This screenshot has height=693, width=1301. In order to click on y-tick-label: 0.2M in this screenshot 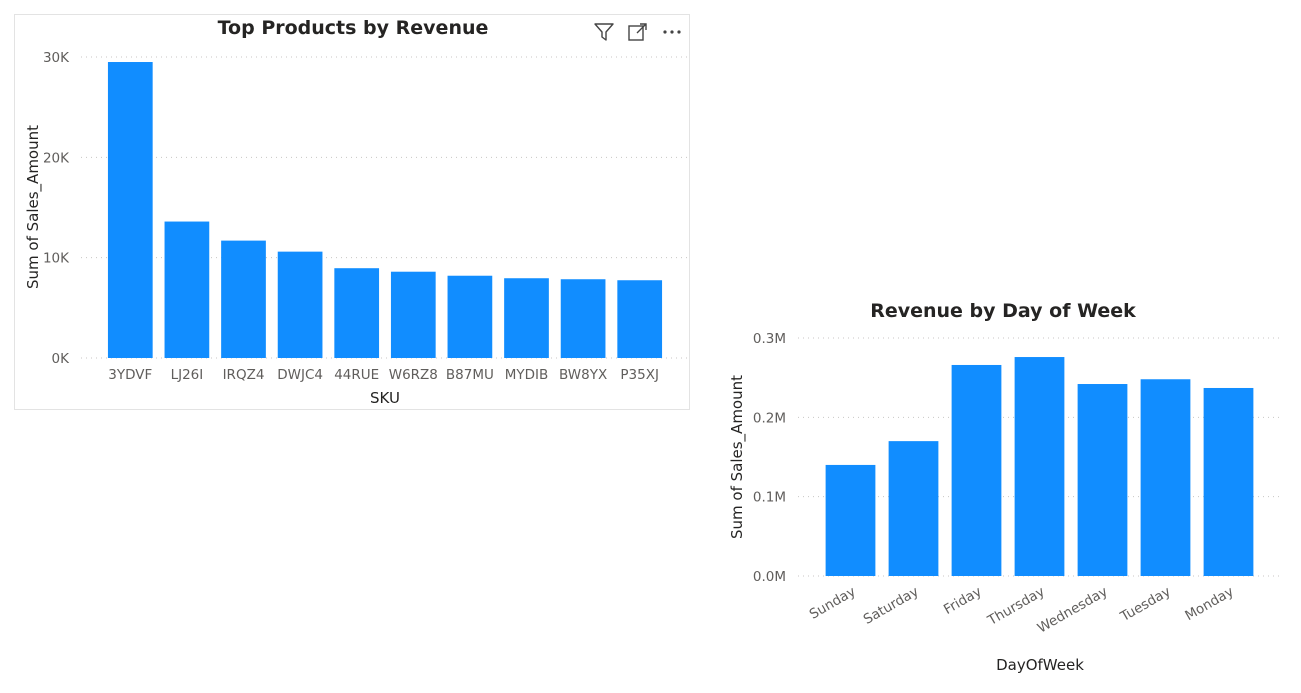, I will do `click(769, 418)`.